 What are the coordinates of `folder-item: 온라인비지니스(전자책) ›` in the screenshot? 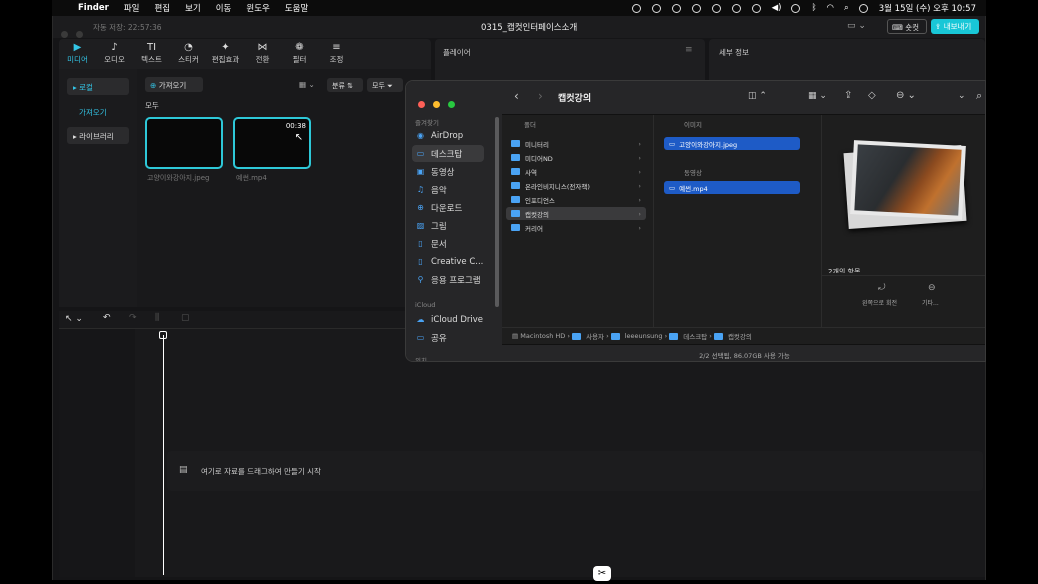 It's located at (576, 185).